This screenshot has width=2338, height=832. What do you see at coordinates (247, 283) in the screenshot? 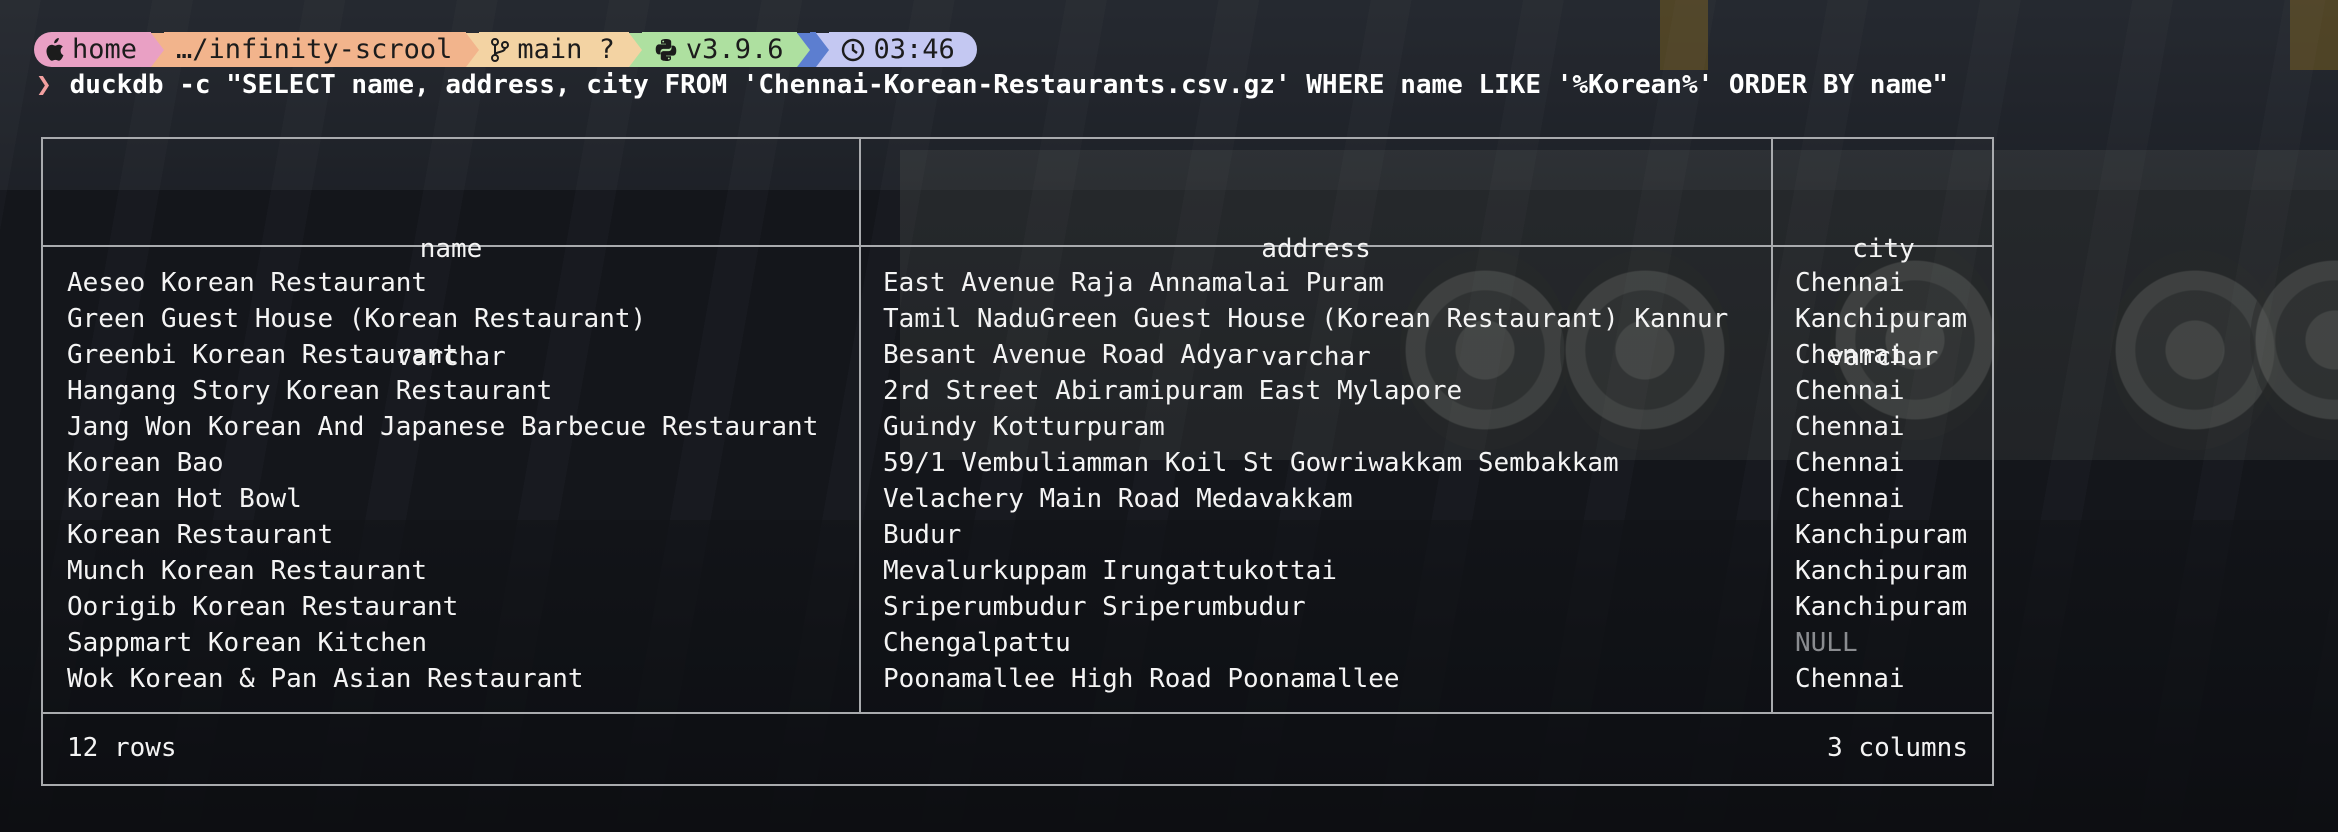
I see `table-cell-name: Aeseo Korean Restaurant` at bounding box center [247, 283].